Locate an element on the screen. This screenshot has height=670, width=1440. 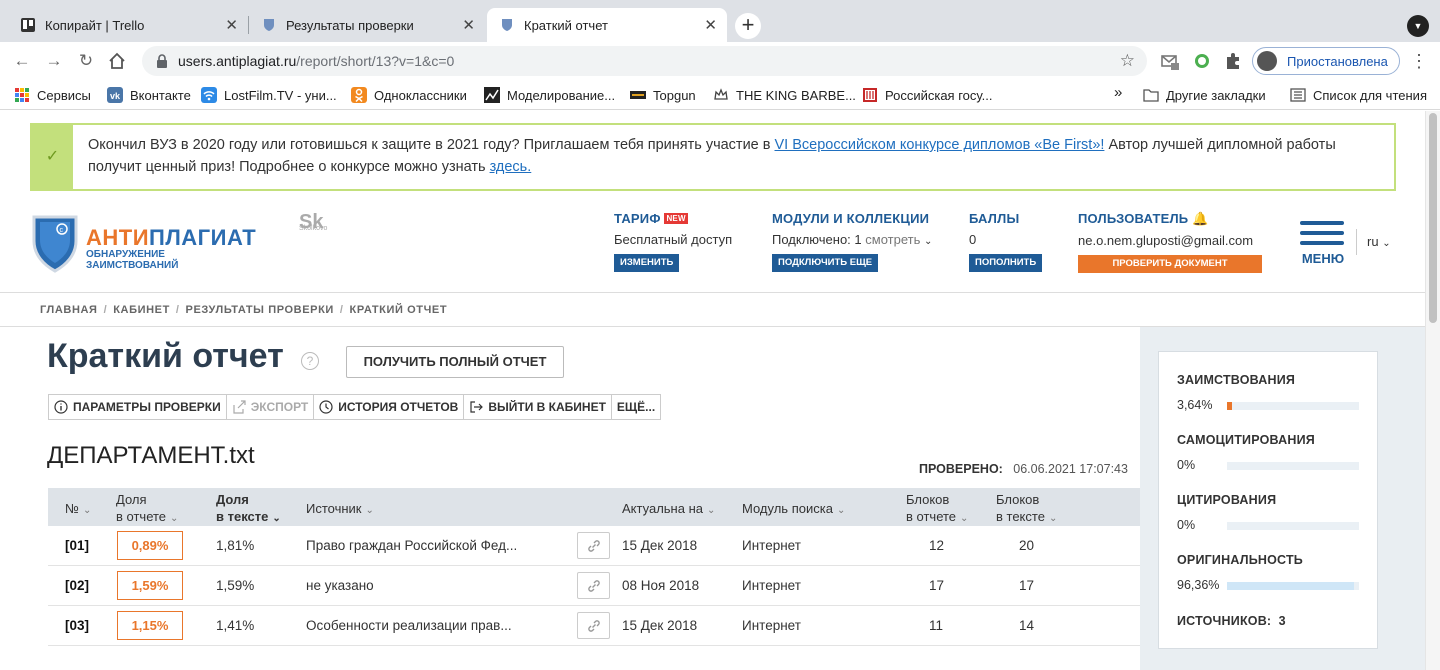
whatsapp-extension-icon is located at coordinates (1202, 61).